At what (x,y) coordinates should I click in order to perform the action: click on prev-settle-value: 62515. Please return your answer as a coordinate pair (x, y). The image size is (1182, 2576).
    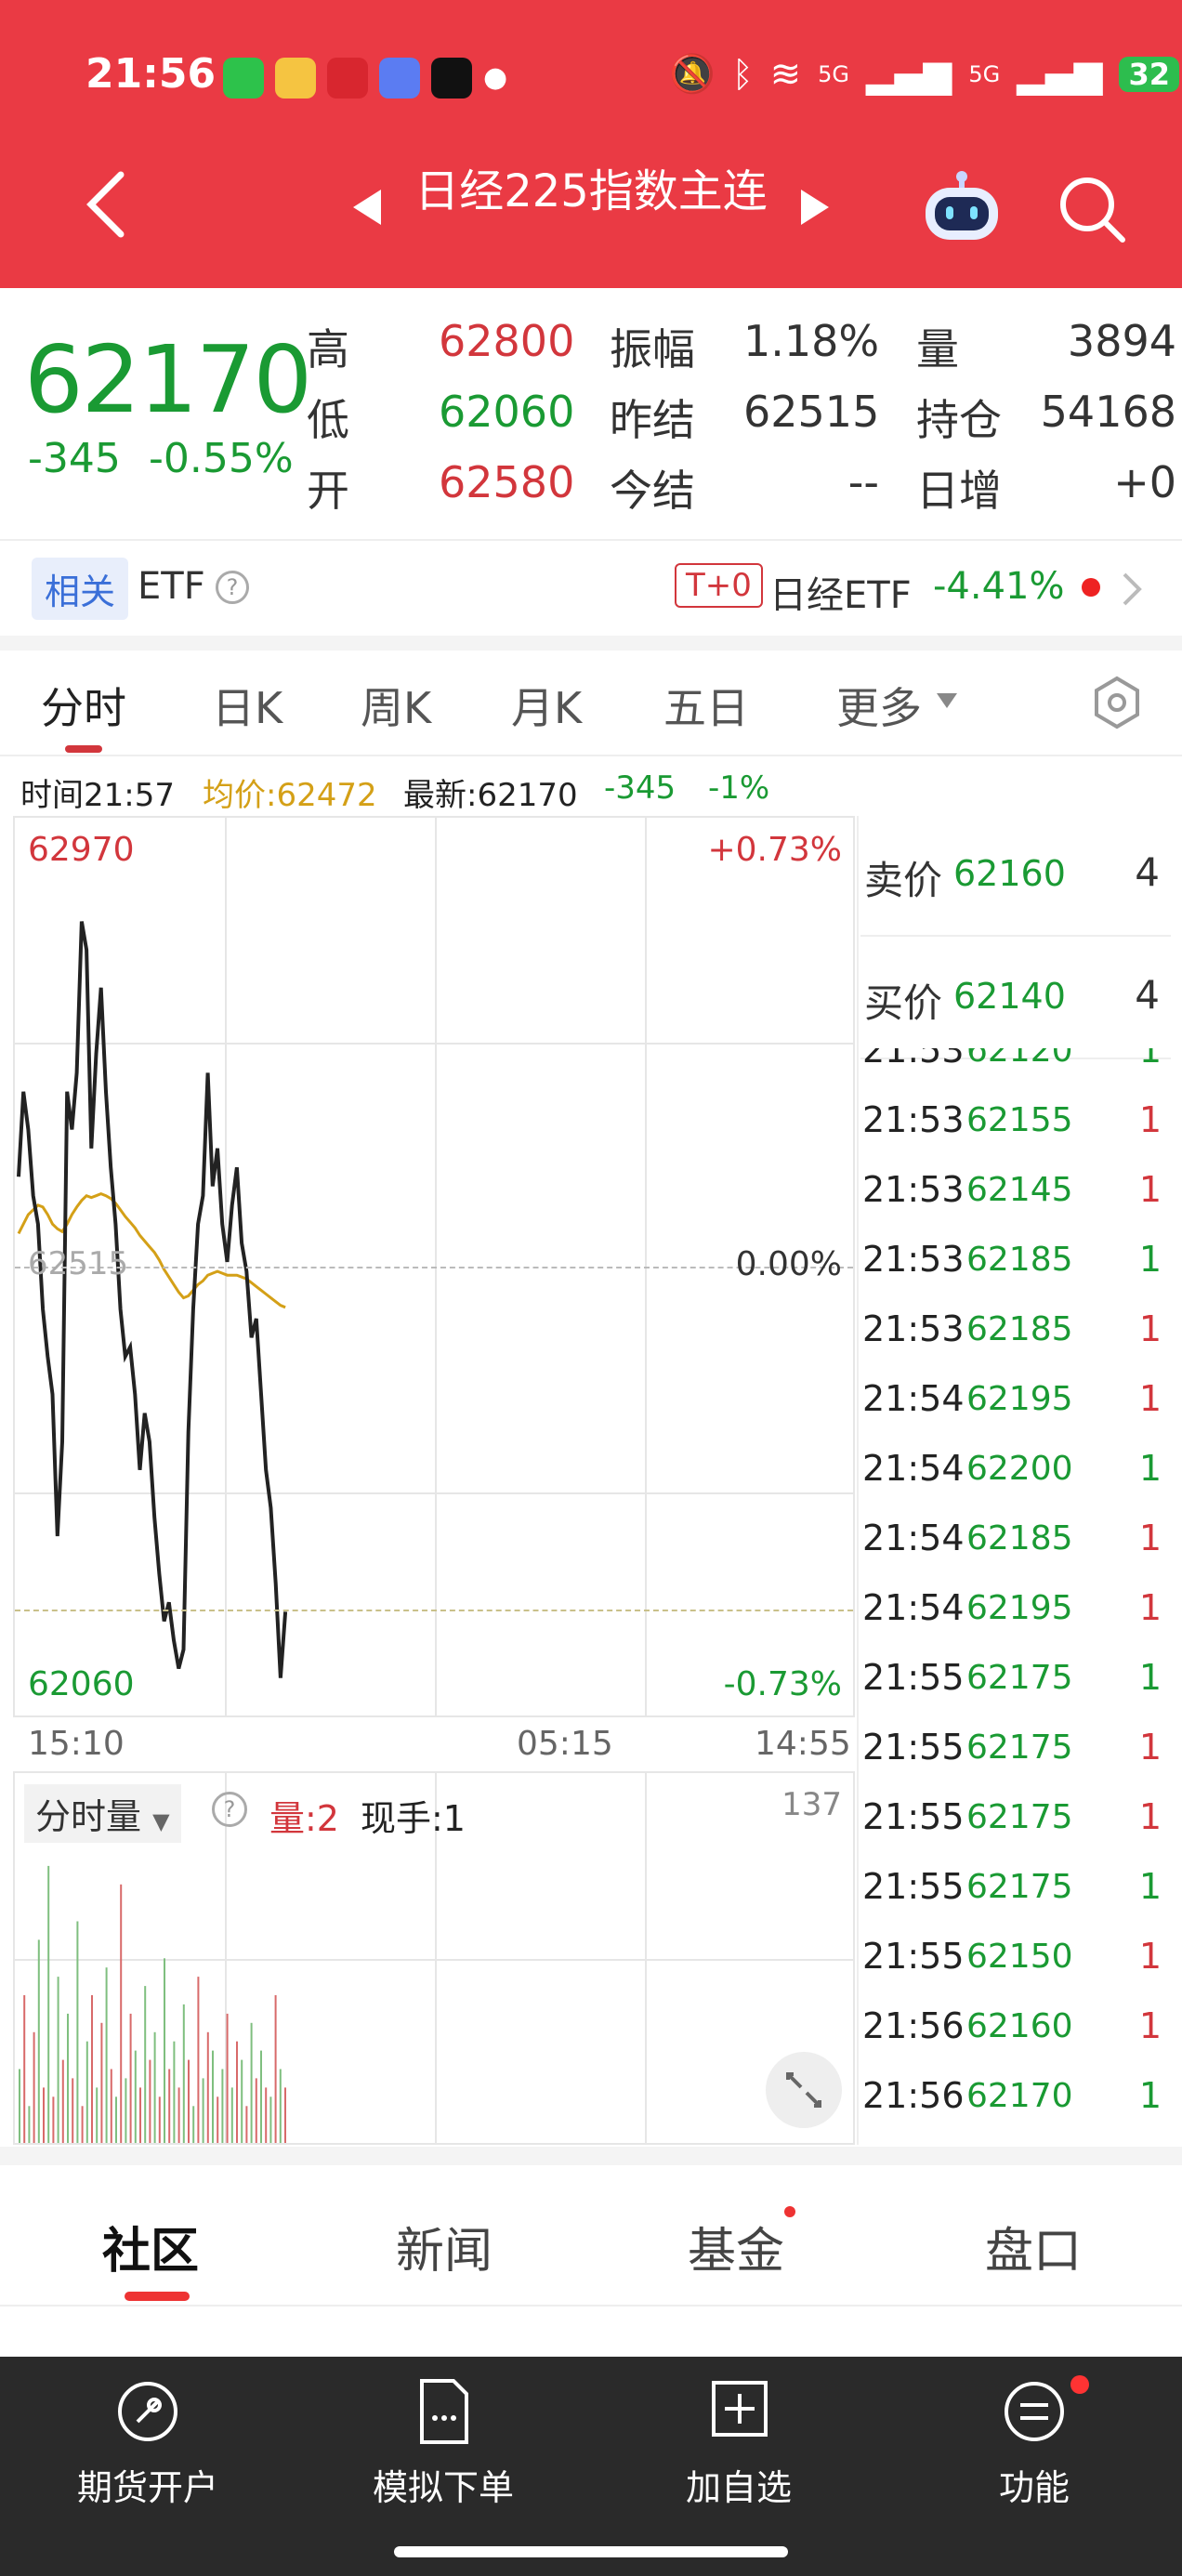
    Looking at the image, I should click on (811, 412).